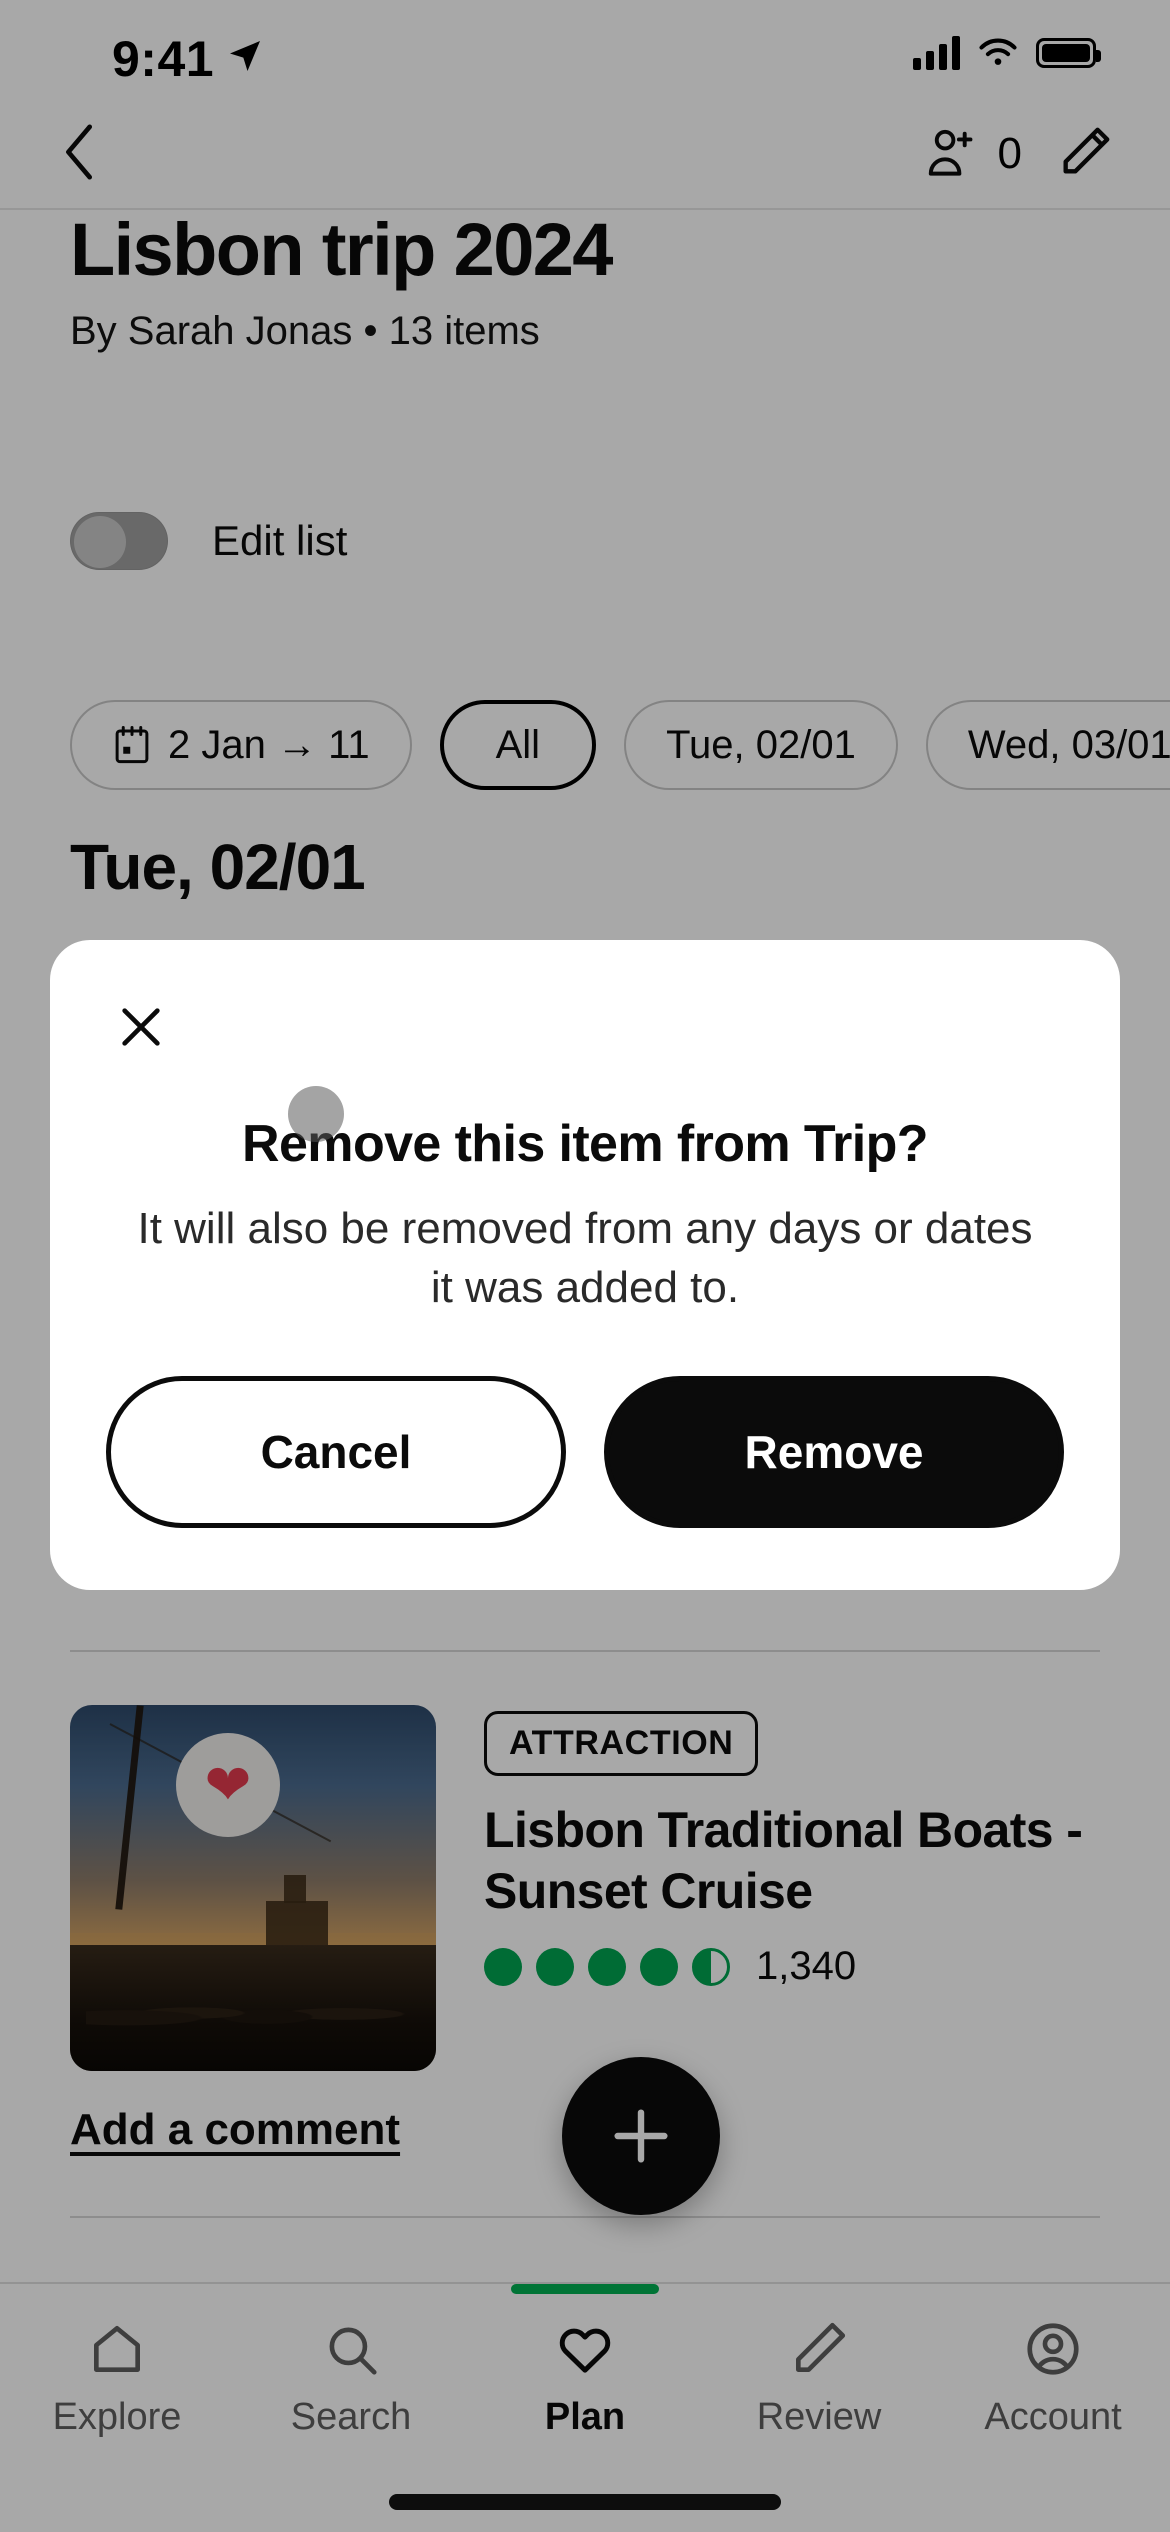 This screenshot has height=2532, width=1170. What do you see at coordinates (585, 1144) in the screenshot?
I see `dialog-title: Remove this item from Trip?` at bounding box center [585, 1144].